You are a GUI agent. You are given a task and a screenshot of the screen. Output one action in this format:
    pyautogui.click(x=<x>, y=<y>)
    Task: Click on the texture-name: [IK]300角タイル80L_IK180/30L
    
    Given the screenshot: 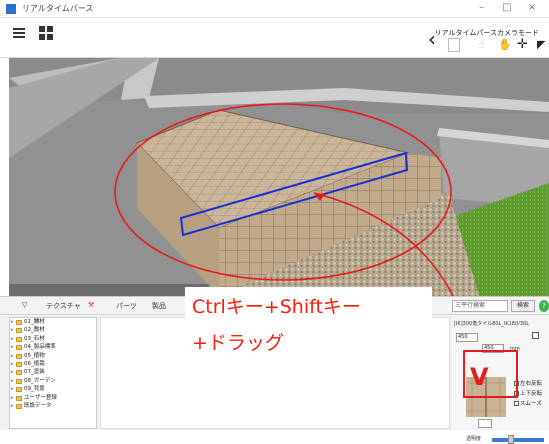 What is the action you would take?
    pyautogui.click(x=491, y=324)
    